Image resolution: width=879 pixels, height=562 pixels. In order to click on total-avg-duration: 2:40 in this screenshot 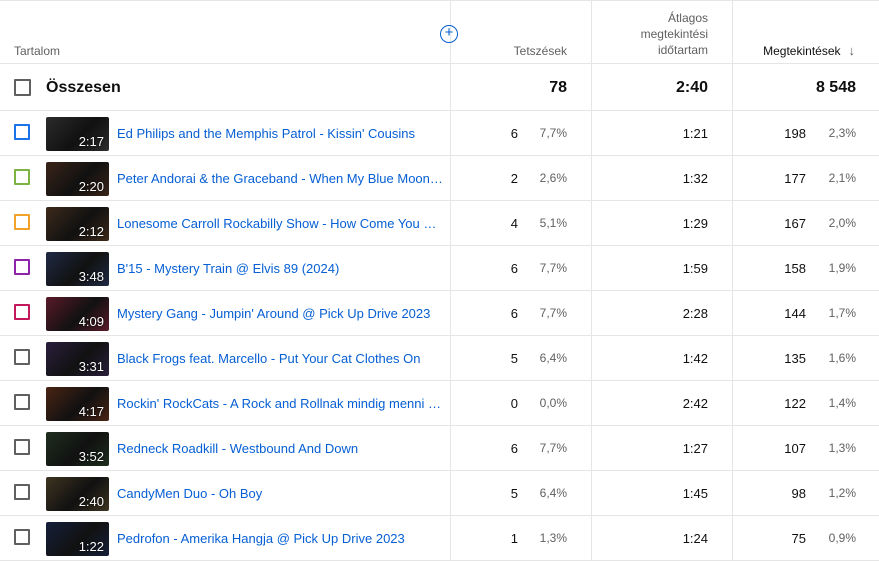, I will do `click(691, 87)`.